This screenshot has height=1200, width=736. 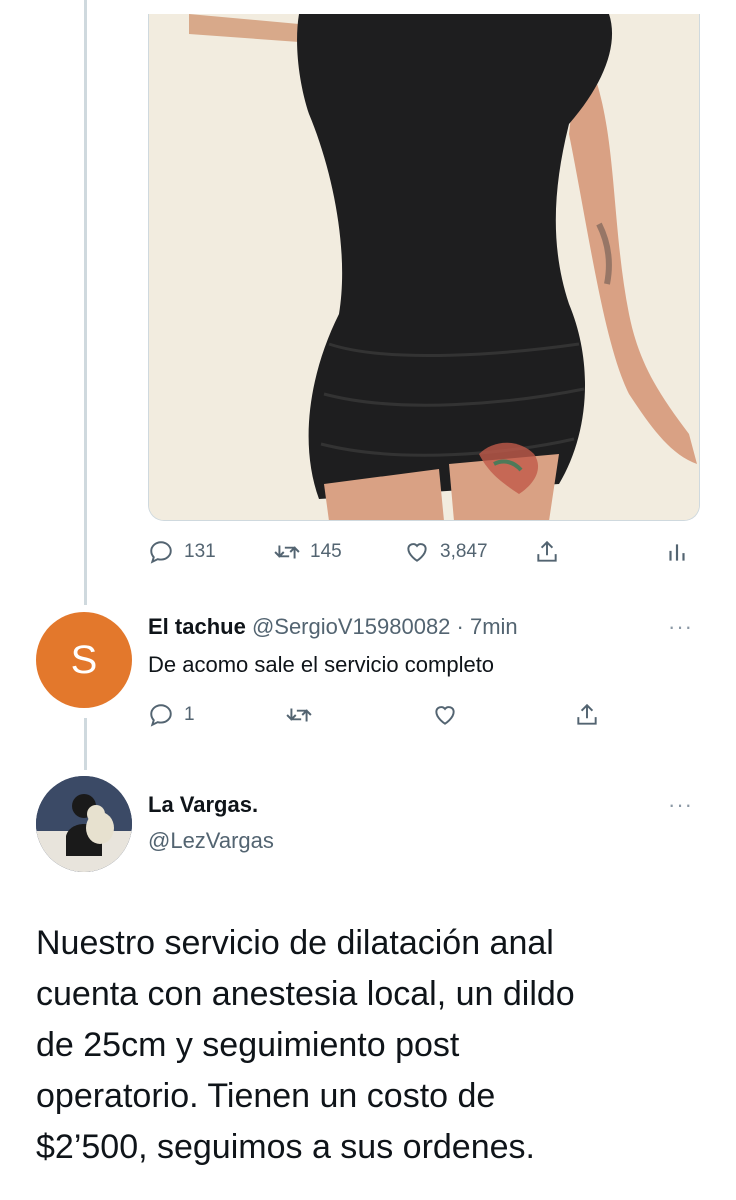 What do you see at coordinates (326, 551) in the screenshot?
I see `retweet-count: 145` at bounding box center [326, 551].